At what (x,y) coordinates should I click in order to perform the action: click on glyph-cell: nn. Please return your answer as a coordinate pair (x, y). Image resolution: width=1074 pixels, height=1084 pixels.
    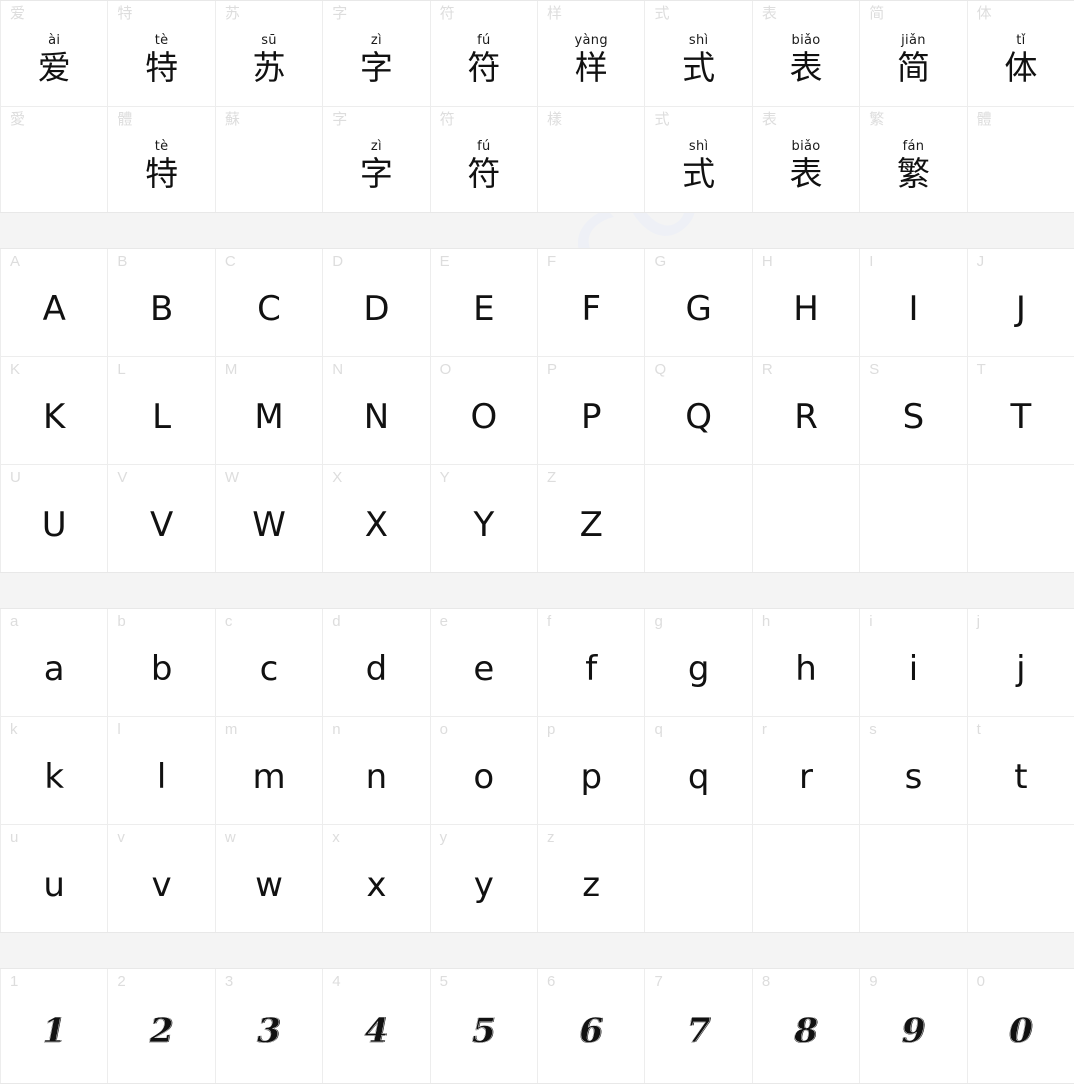
    Looking at the image, I should click on (377, 770).